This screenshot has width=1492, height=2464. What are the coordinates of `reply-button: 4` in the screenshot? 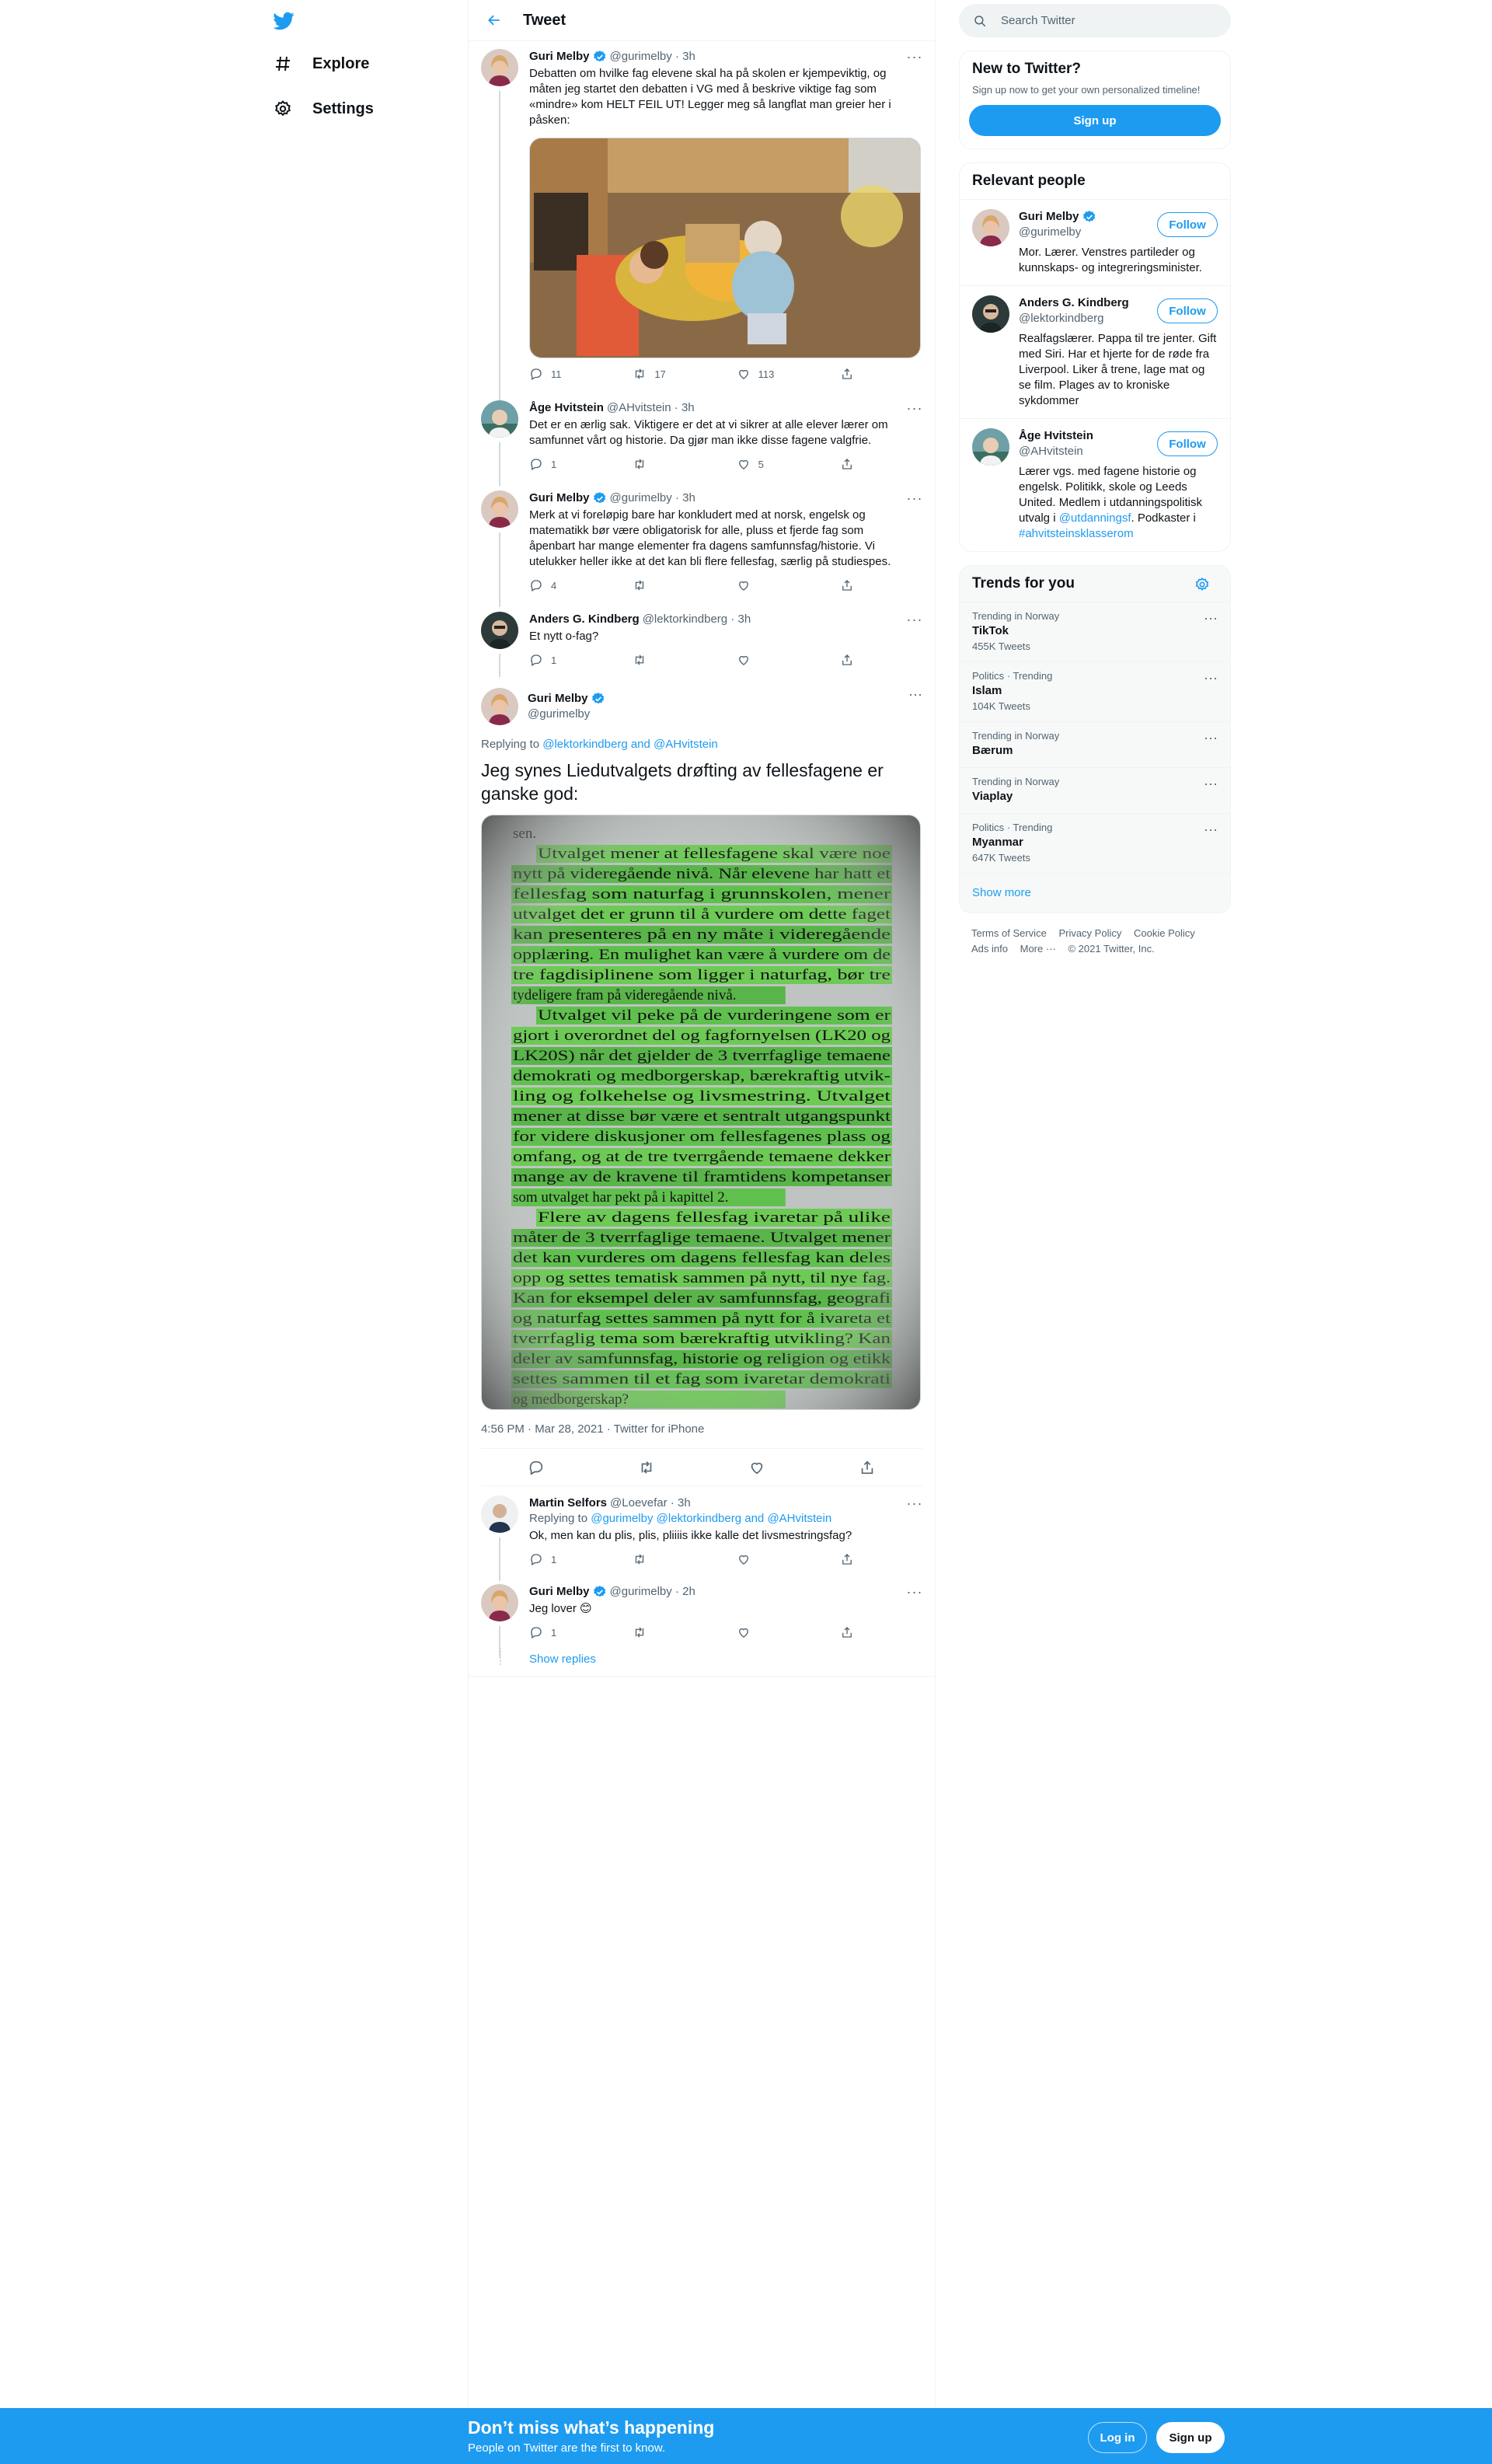 It's located at (572, 585).